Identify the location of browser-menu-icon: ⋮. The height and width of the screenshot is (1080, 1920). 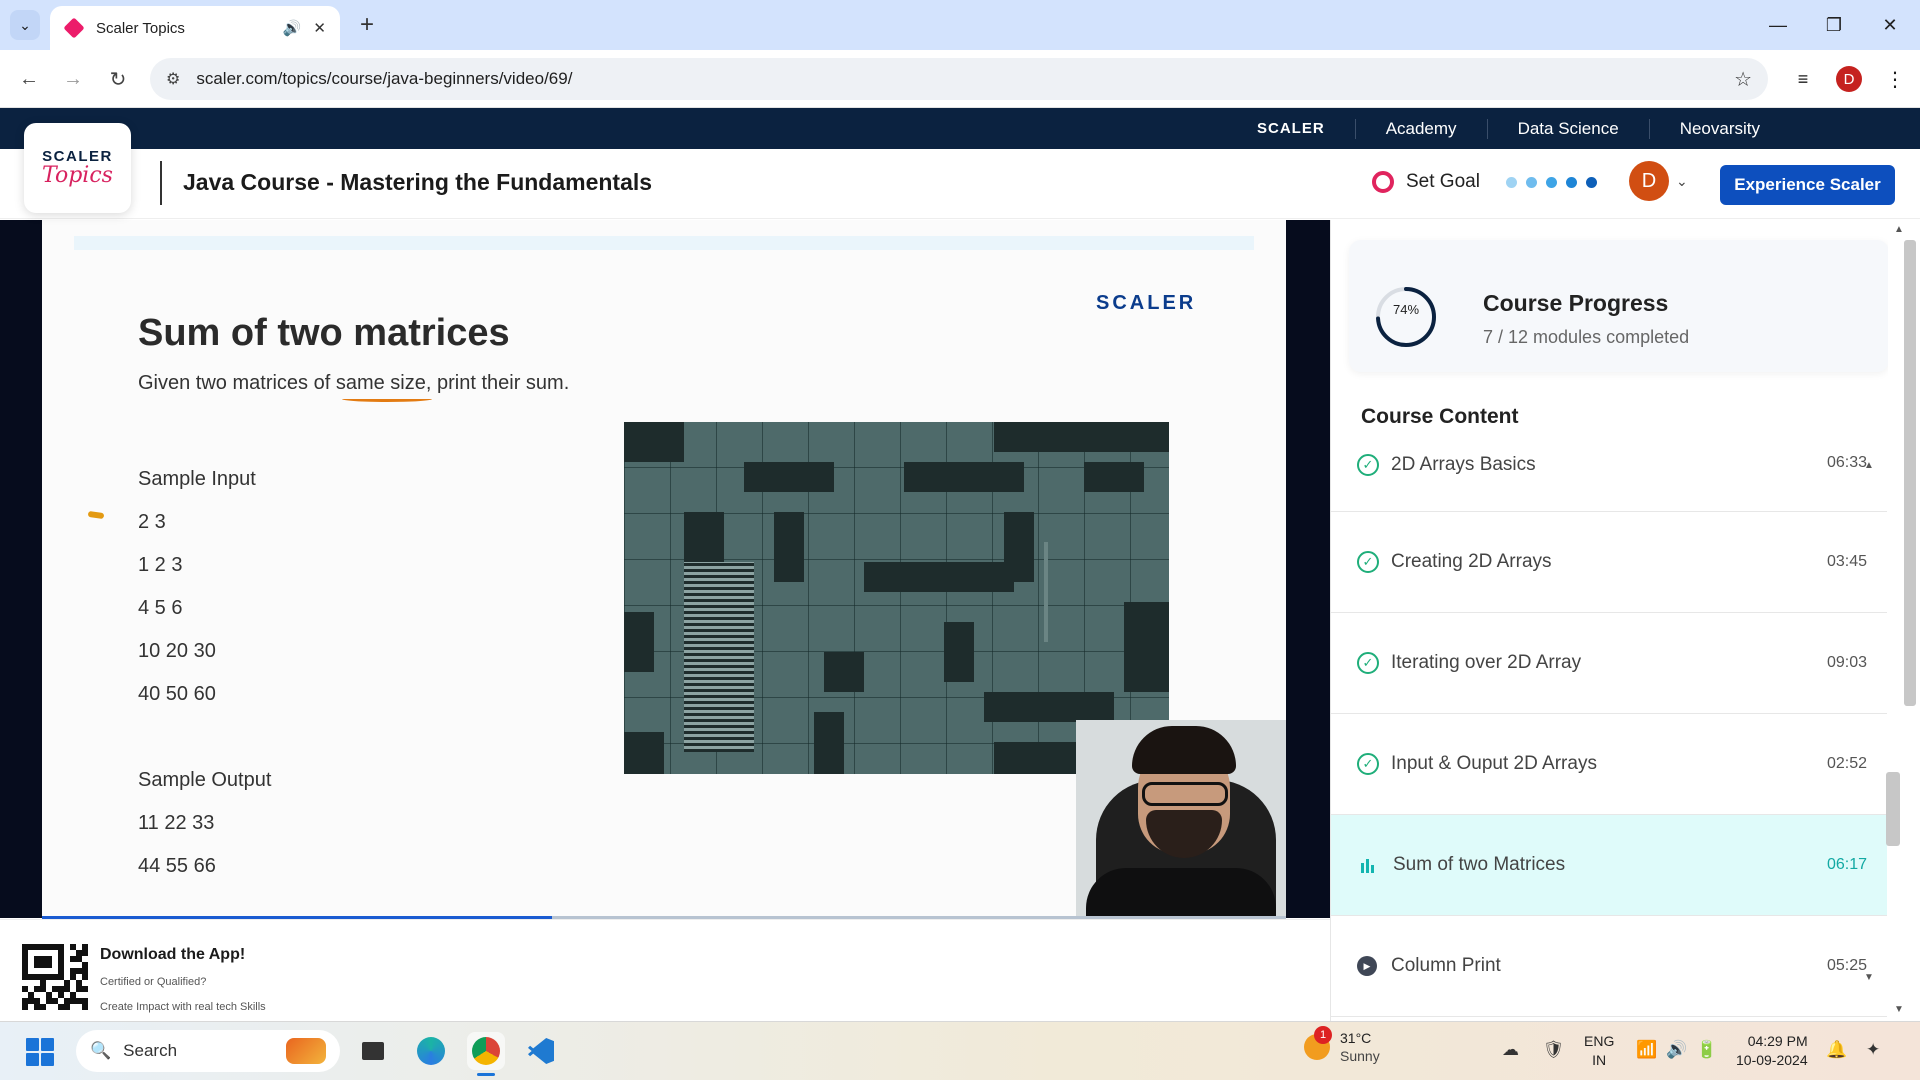
(1895, 79).